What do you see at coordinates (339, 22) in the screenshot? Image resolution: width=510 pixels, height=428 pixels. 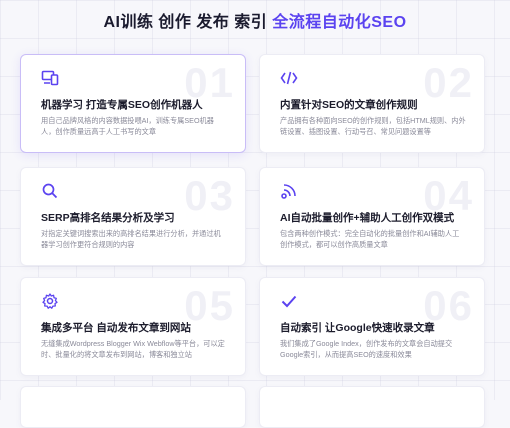 I see `page-title-highlight: 全流程自动化SEO` at bounding box center [339, 22].